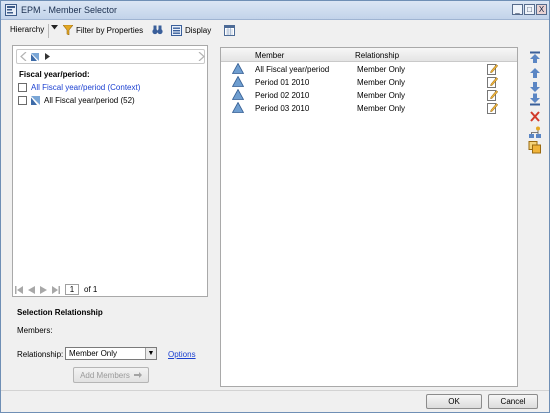  Describe the element at coordinates (91, 289) in the screenshot. I see `page-count: of 1` at that location.